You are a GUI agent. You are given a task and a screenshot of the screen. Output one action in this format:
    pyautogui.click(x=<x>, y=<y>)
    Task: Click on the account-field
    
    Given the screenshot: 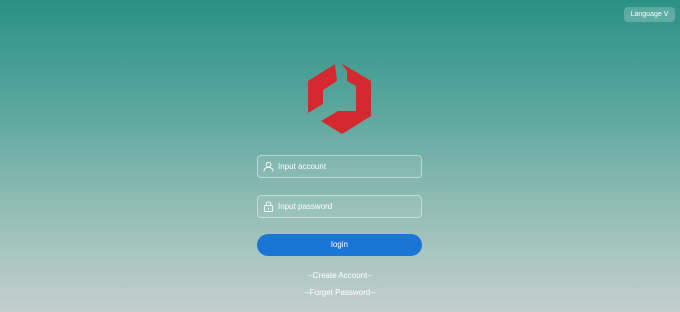 What is the action you would take?
    pyautogui.click(x=339, y=166)
    